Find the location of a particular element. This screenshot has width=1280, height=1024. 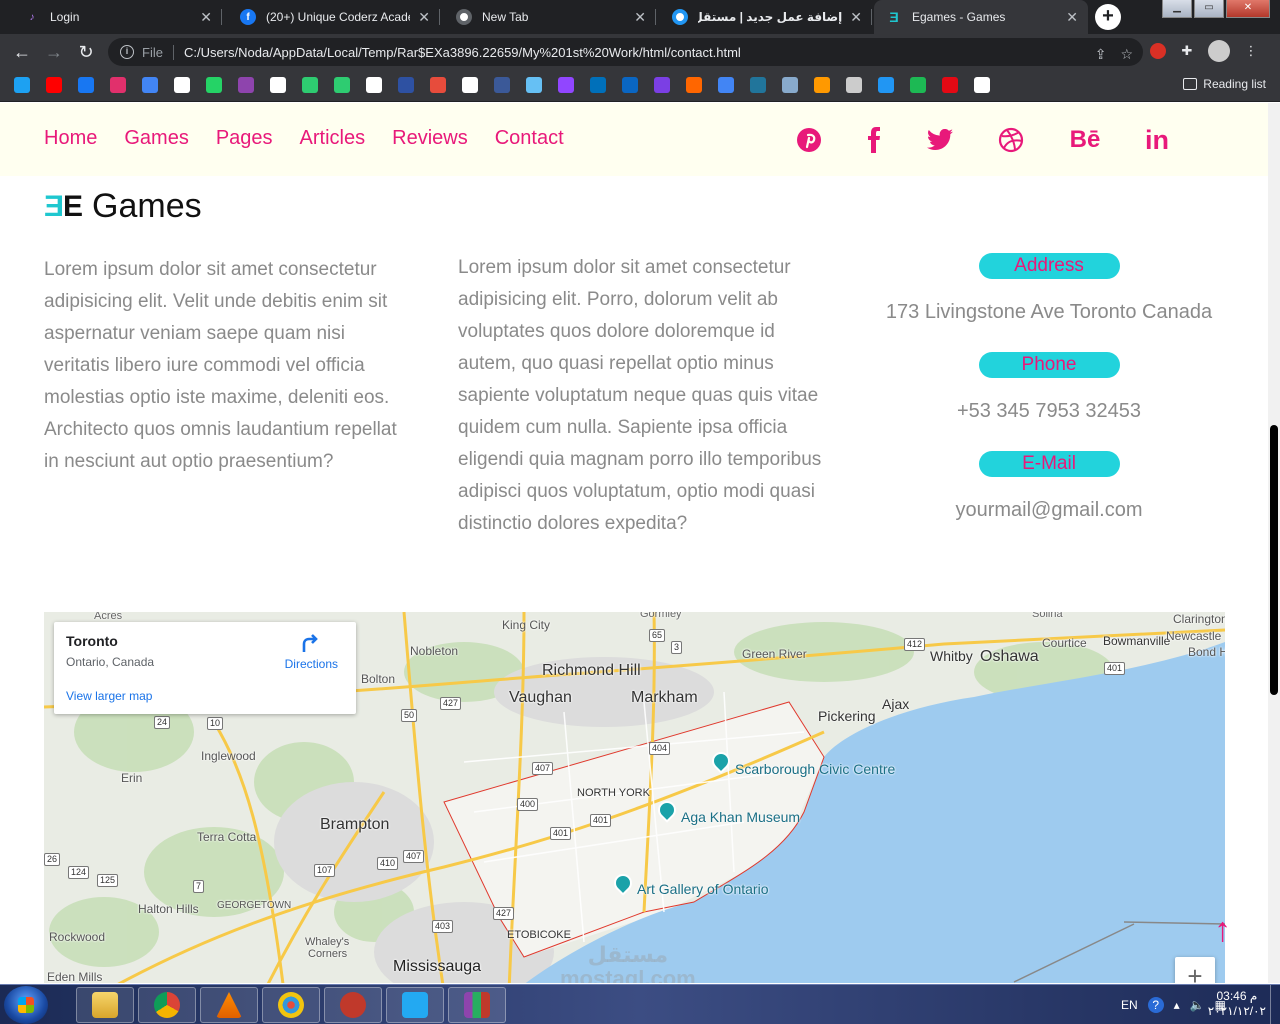

taskbar-paint is located at coordinates (291, 1005).